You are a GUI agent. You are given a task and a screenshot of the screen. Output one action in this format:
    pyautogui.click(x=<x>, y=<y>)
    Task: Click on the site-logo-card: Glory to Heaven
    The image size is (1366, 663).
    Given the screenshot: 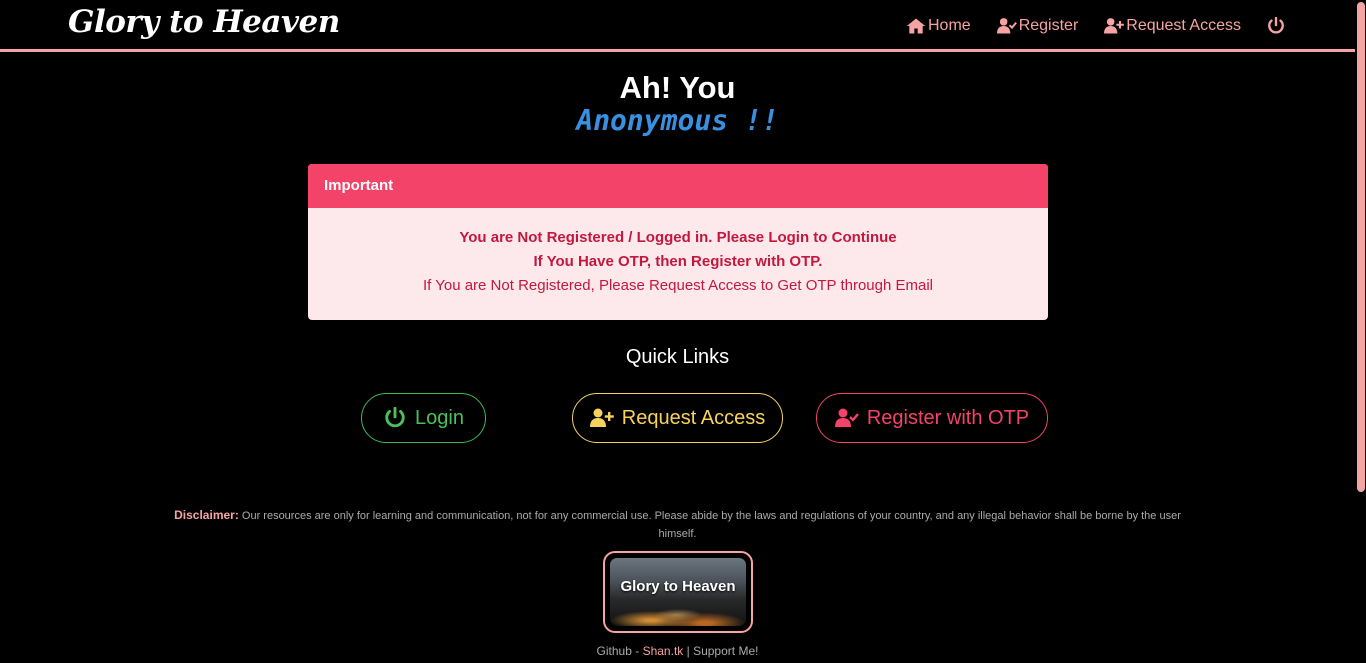 What is the action you would take?
    pyautogui.click(x=678, y=592)
    